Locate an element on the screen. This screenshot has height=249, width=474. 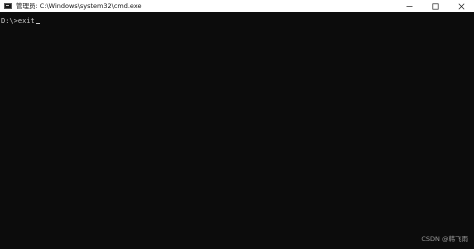
minimize-icon is located at coordinates (409, 6).